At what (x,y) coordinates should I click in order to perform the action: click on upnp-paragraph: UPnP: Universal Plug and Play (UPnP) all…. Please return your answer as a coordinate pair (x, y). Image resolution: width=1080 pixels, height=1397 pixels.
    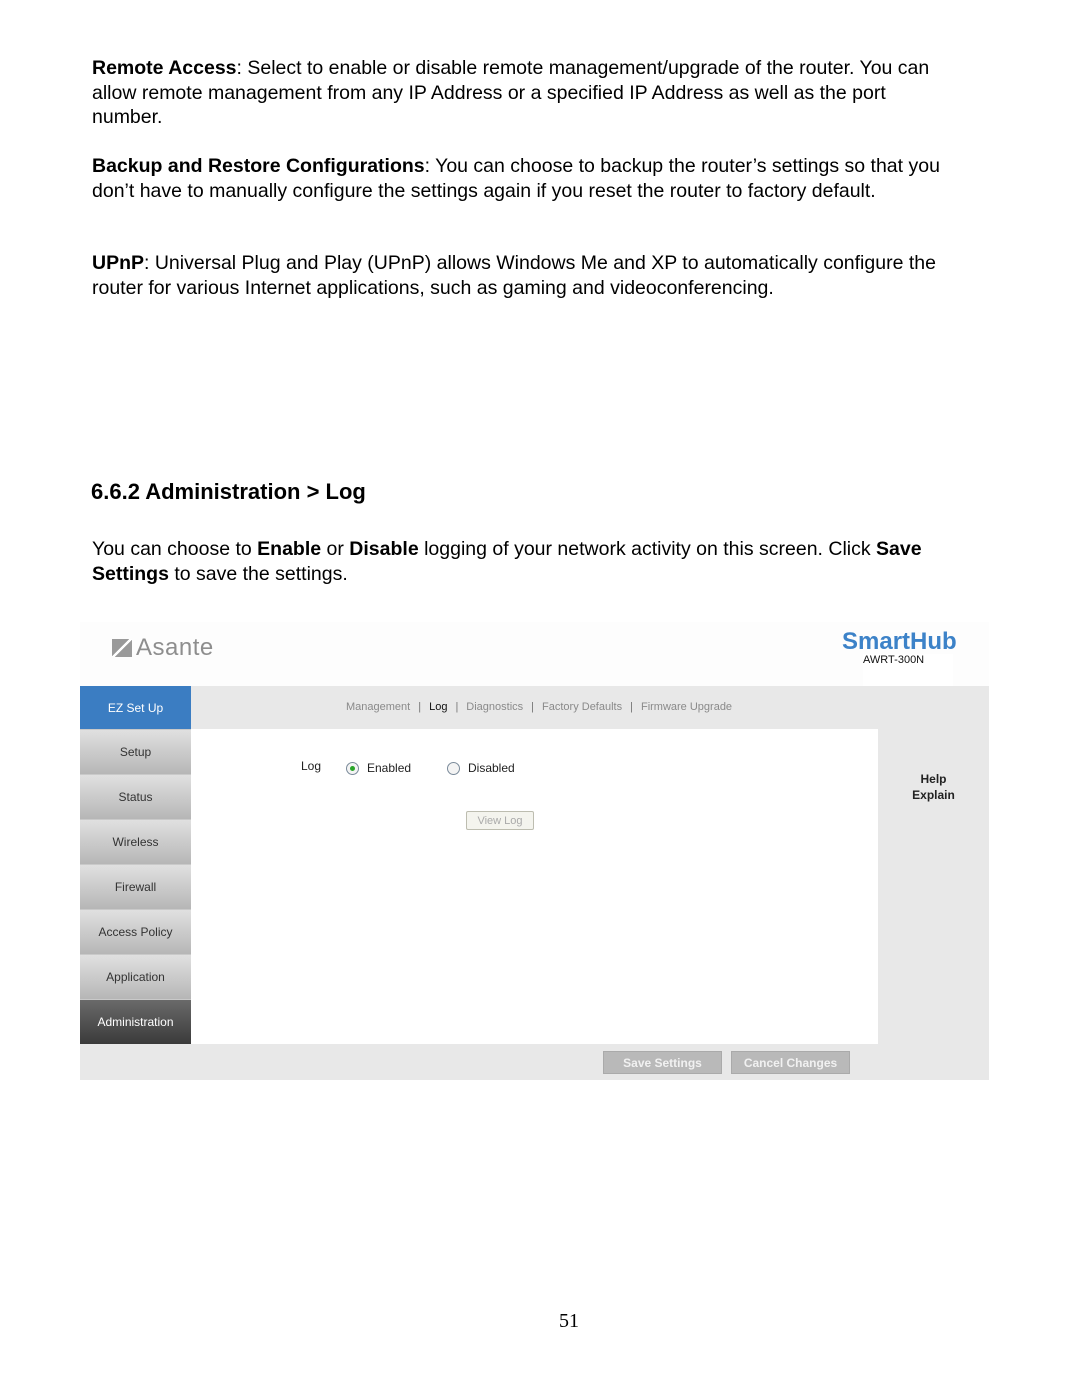
    Looking at the image, I should click on (522, 275).